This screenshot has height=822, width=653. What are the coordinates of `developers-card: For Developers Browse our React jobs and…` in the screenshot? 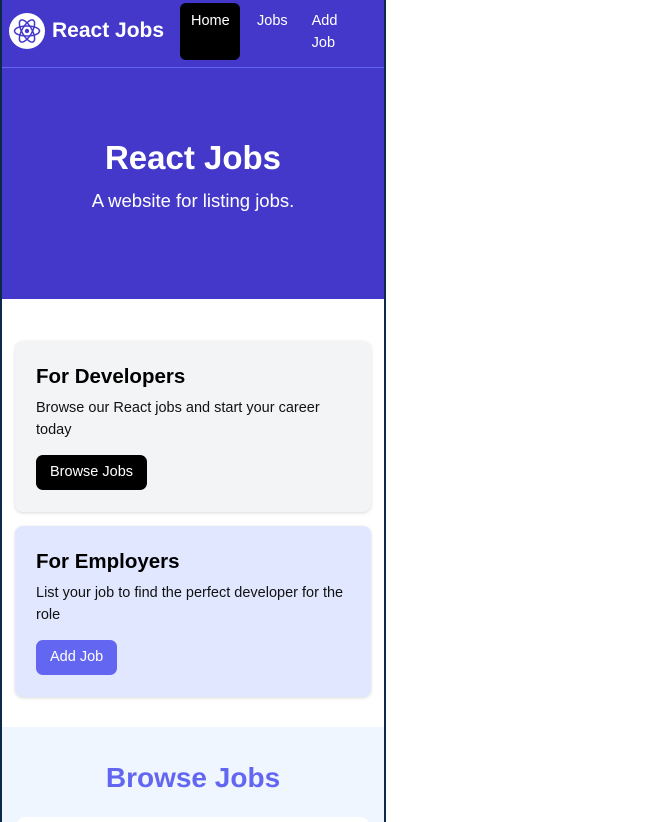 It's located at (193, 426).